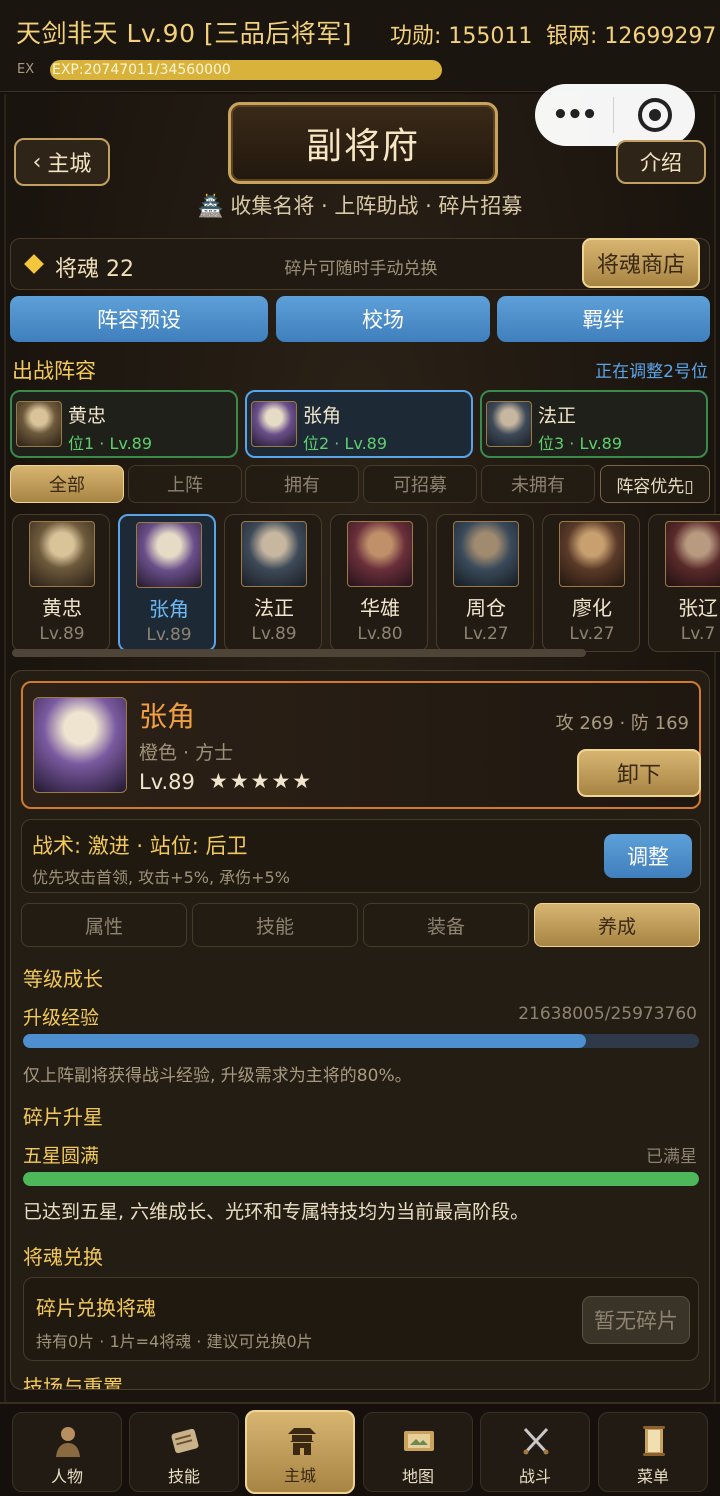 The image size is (720, 1496). What do you see at coordinates (124, 424) in the screenshot?
I see `lineup-slot-1: 黄忠 位1 · Lv.89` at bounding box center [124, 424].